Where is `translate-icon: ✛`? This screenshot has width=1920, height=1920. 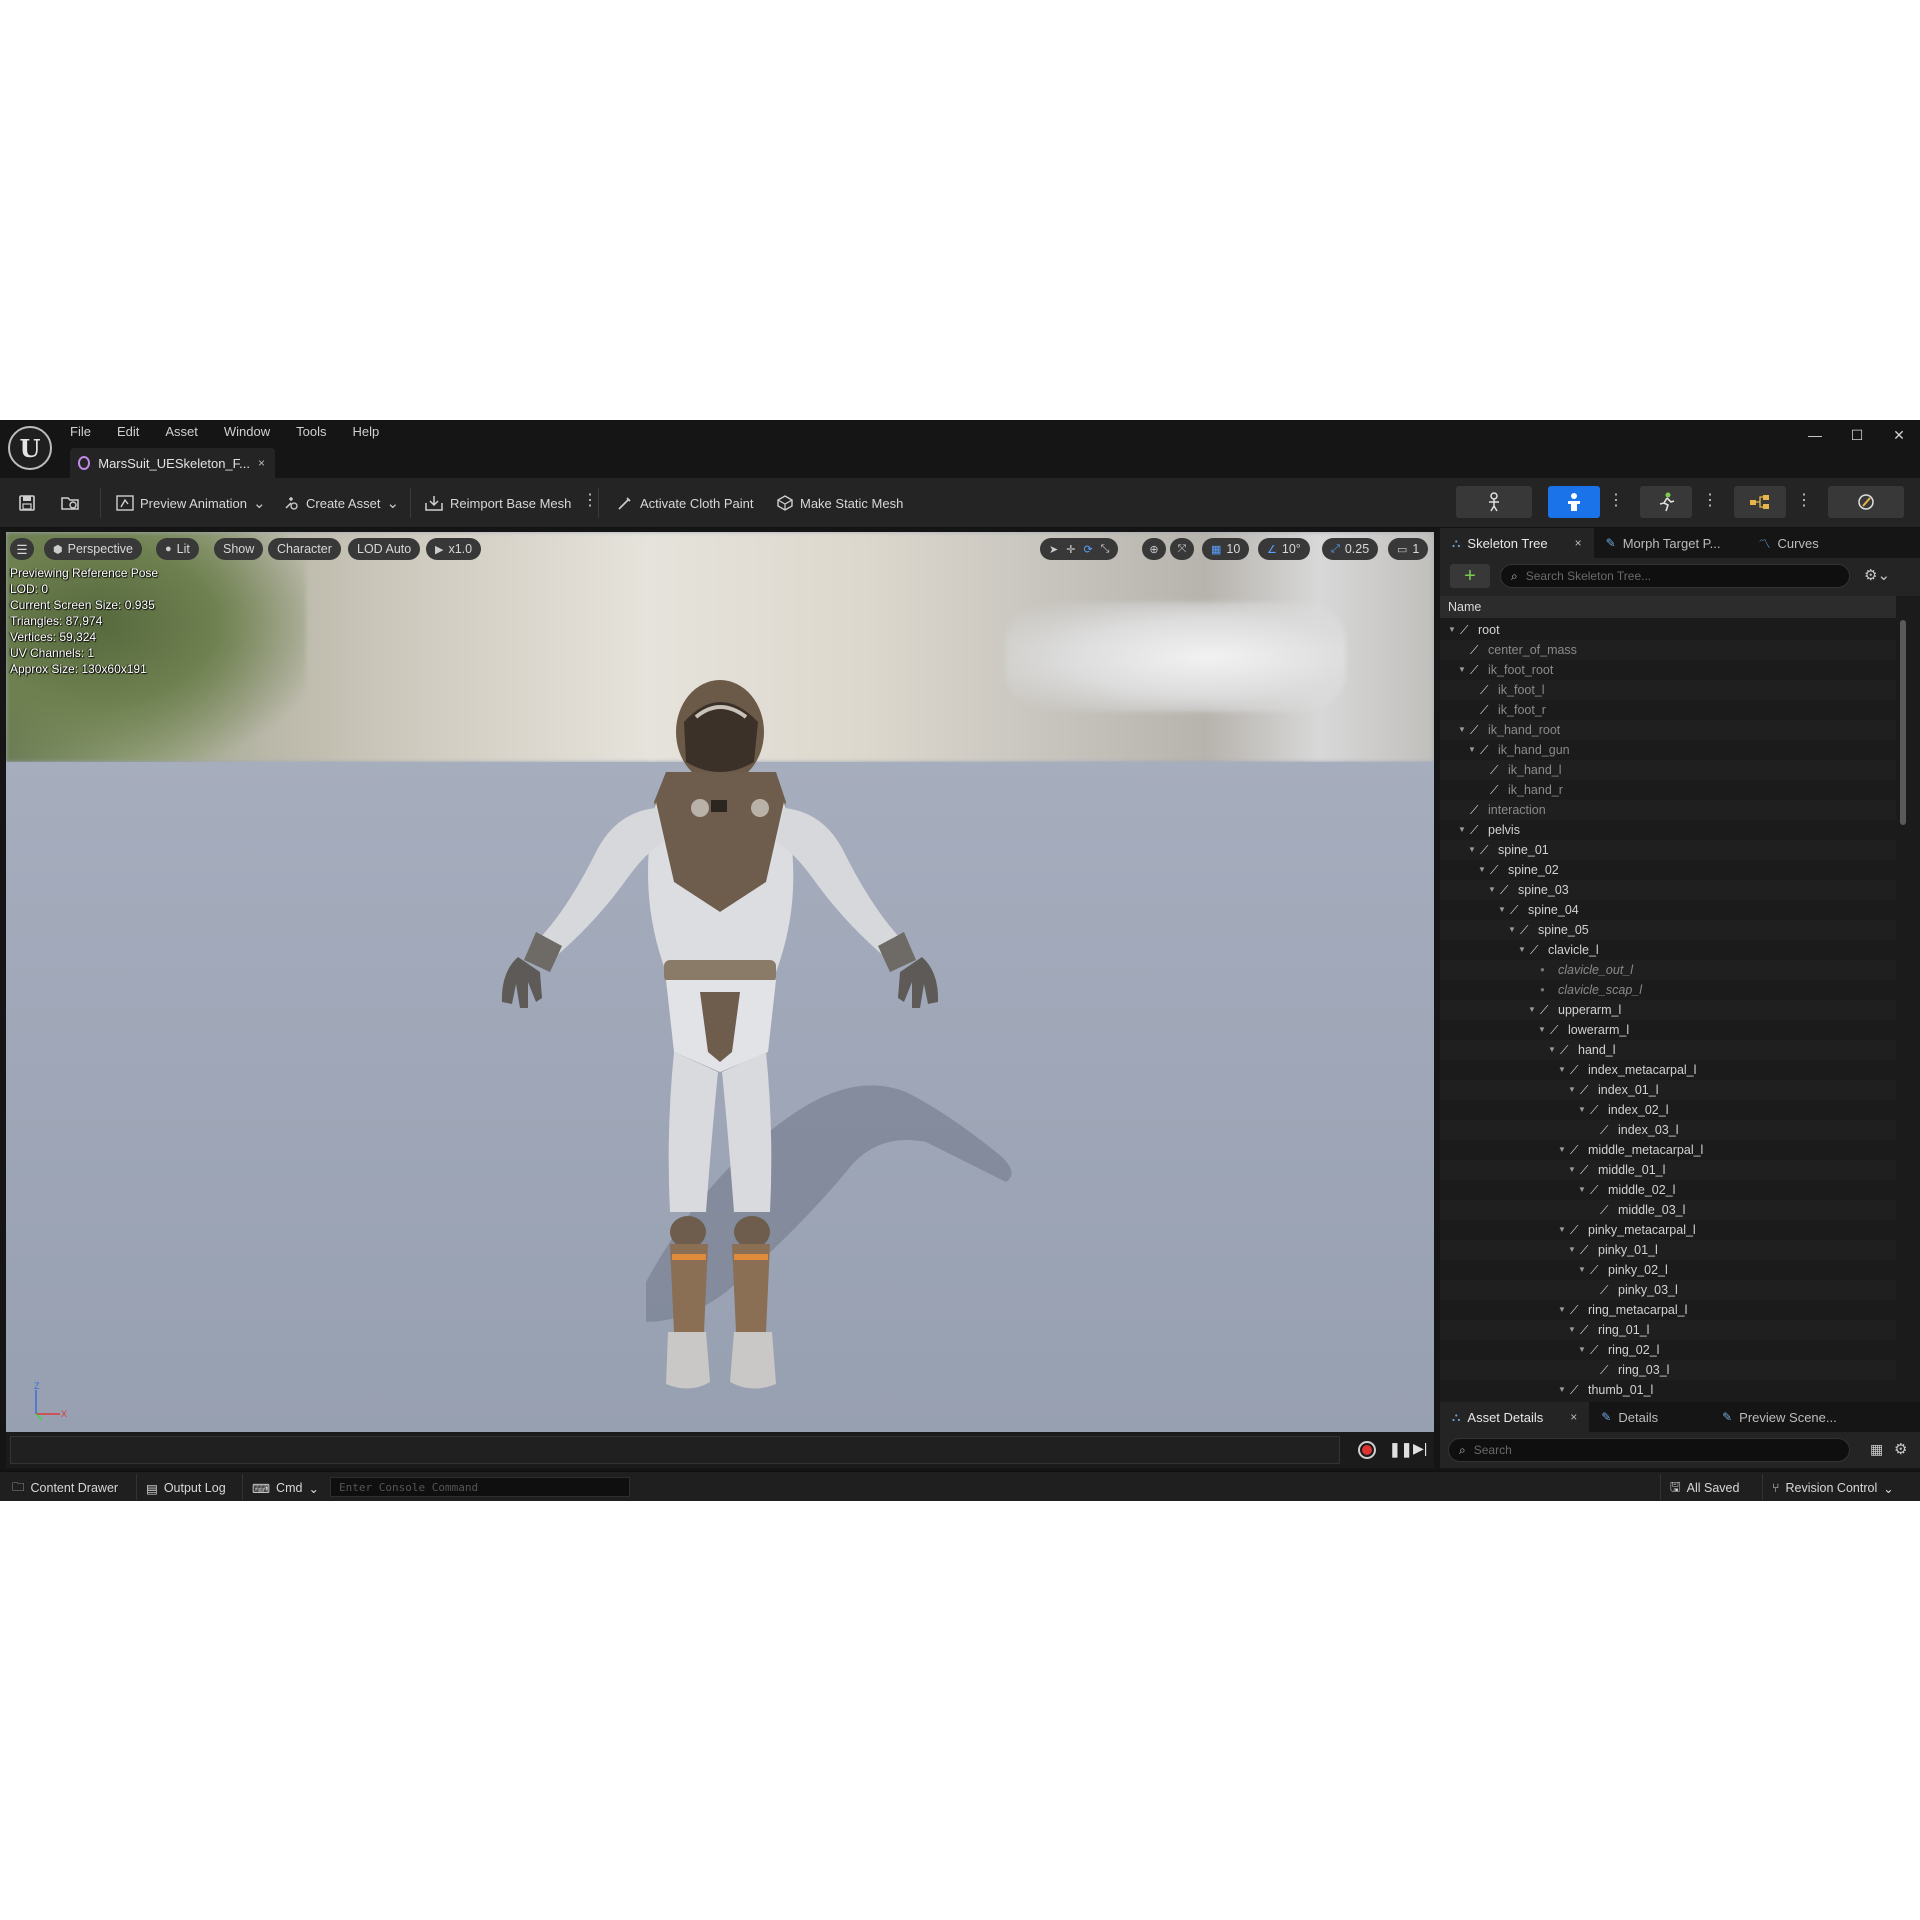
translate-icon: ✛ is located at coordinates (1070, 549).